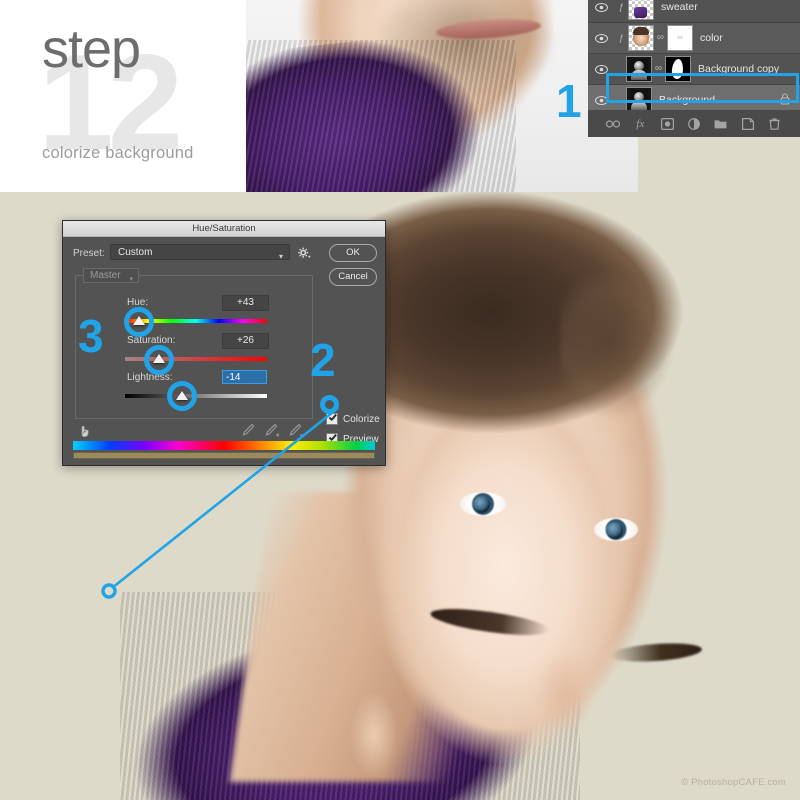 This screenshot has height=800, width=800. Describe the element at coordinates (483, 504) in the screenshot. I see `eye-left` at that location.